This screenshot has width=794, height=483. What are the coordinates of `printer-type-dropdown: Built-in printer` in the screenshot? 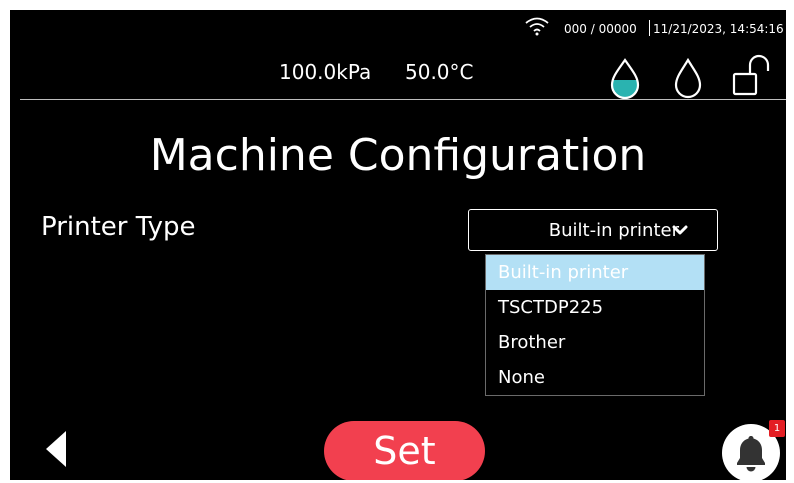 It's located at (593, 230).